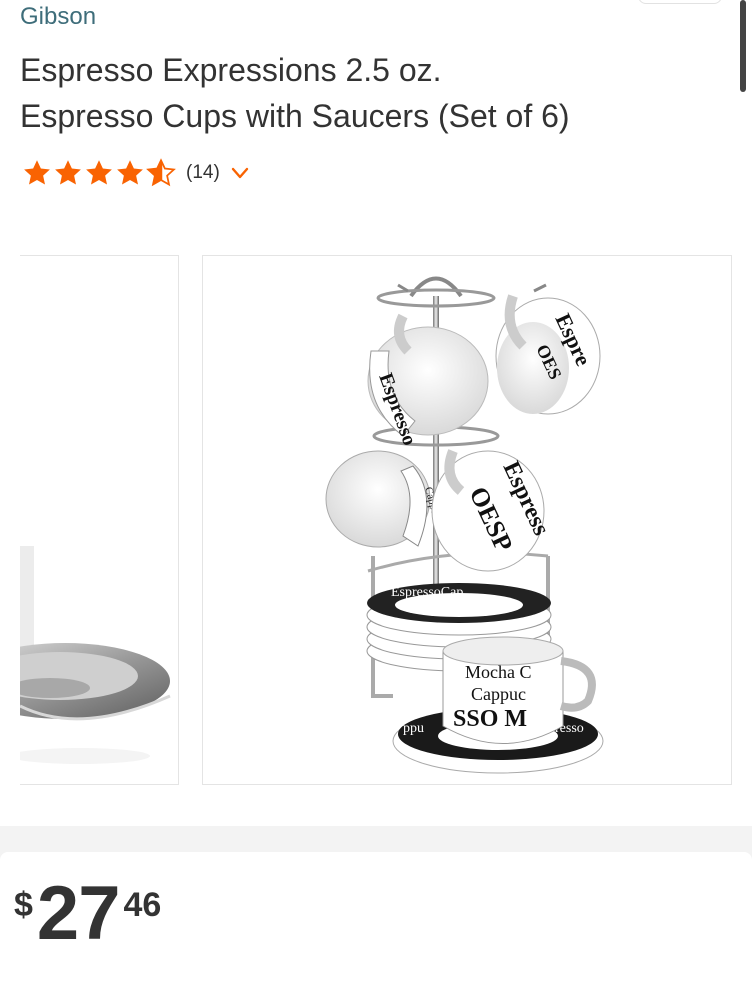 This screenshot has height=982, width=752. I want to click on price-cents: 46, so click(142, 905).